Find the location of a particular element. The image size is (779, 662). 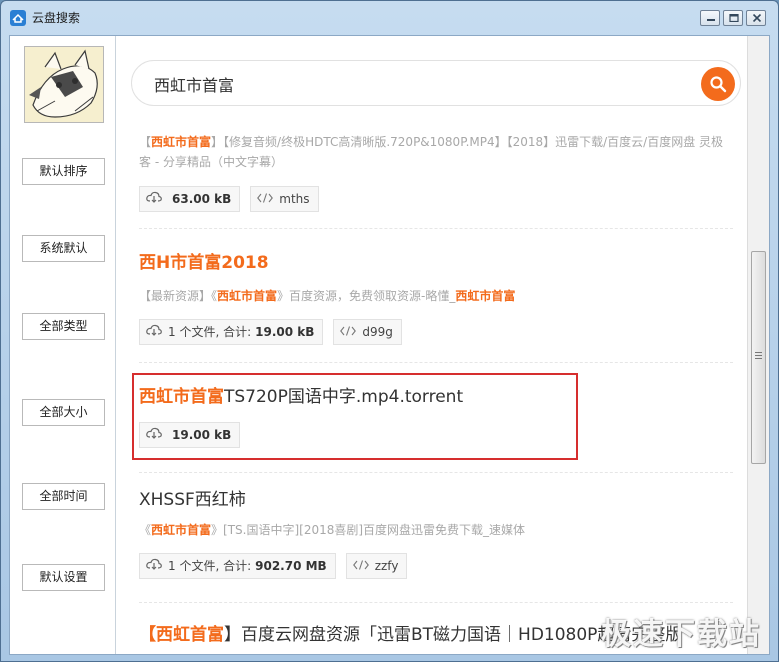

window-controls is located at coordinates (731, 18).